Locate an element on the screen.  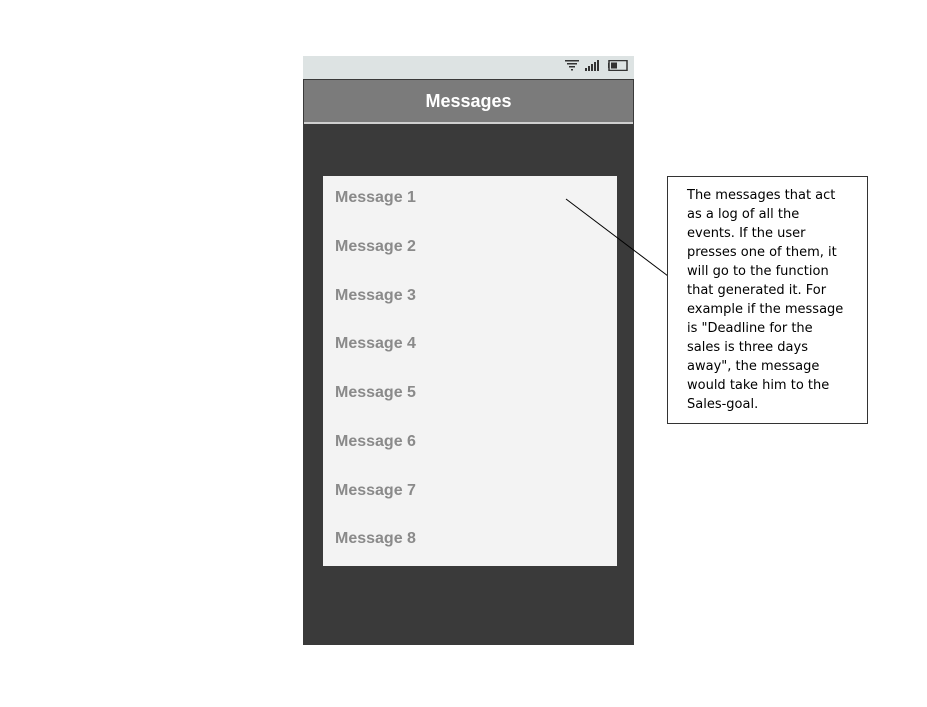
message-item-8: Message 8 is located at coordinates (470, 541).